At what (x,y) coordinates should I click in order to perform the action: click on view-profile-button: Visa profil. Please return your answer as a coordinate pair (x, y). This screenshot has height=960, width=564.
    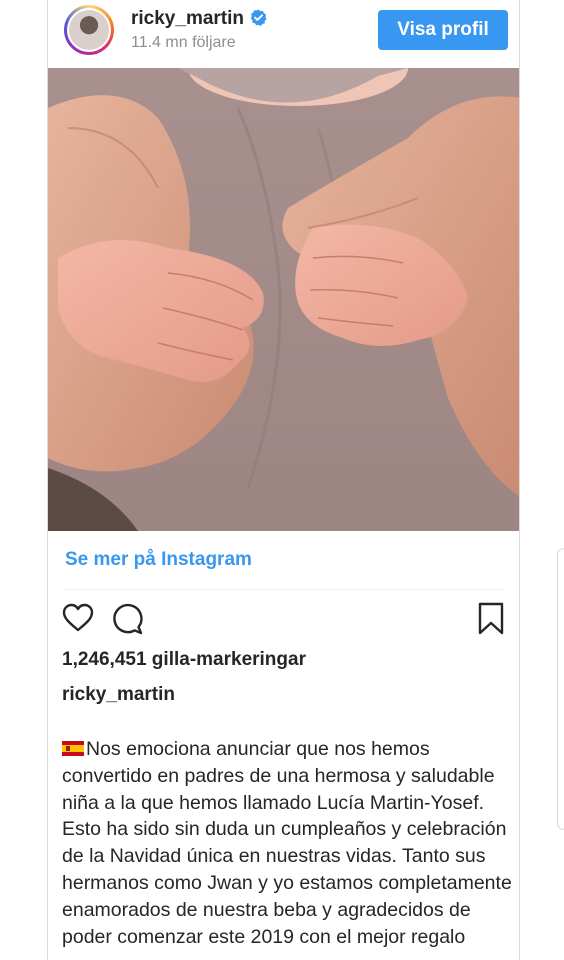
    Looking at the image, I should click on (443, 30).